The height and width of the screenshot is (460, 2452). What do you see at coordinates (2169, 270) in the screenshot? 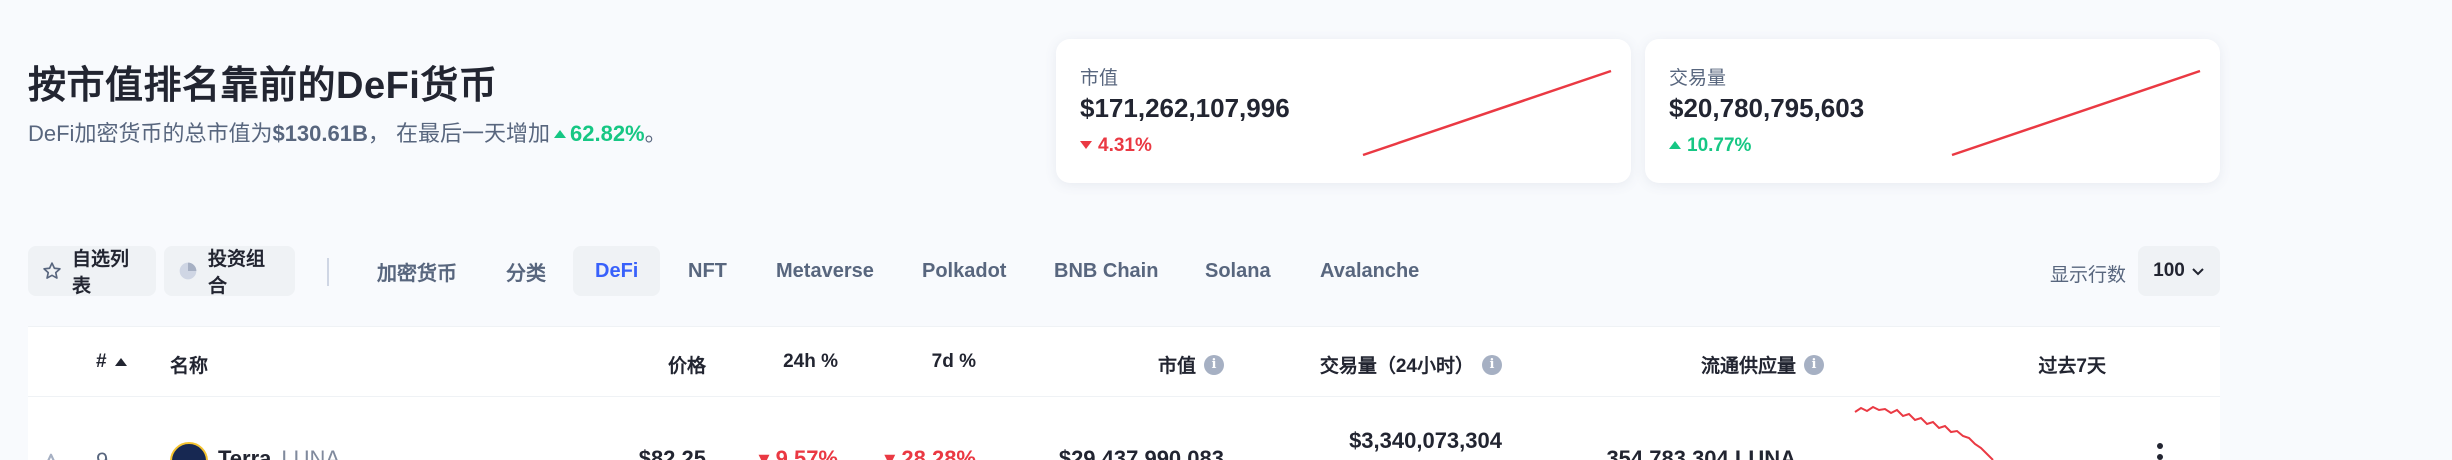
I see `rows-per-page-value: 100` at bounding box center [2169, 270].